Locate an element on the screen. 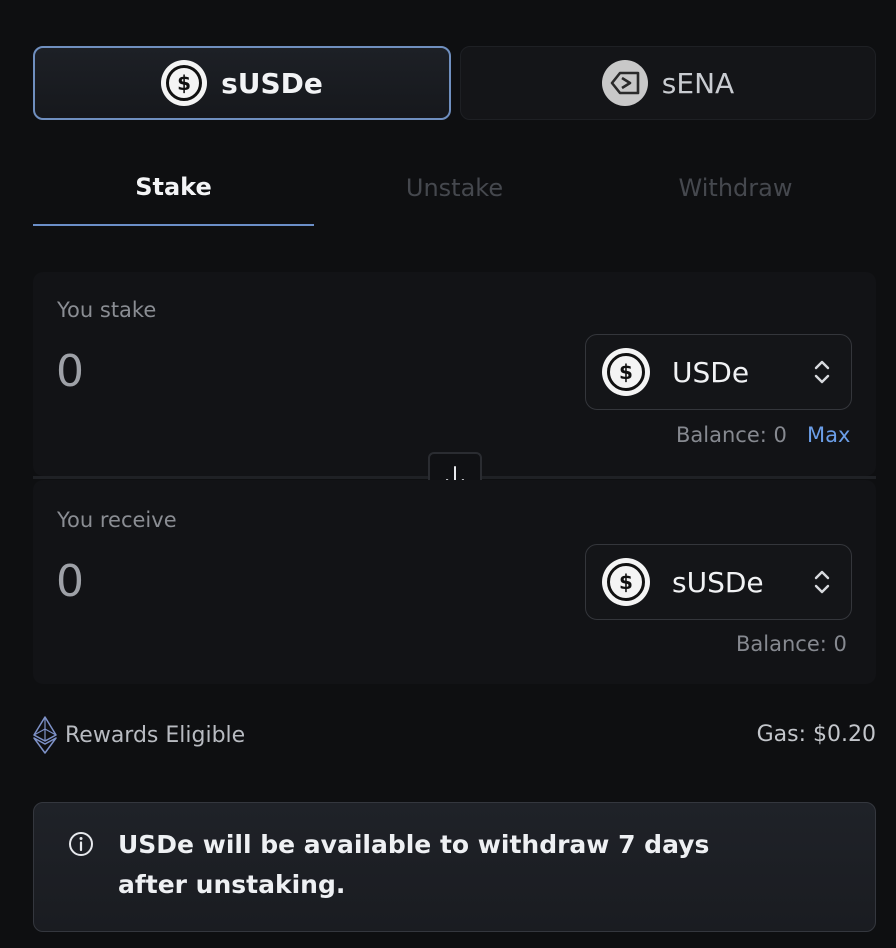 This screenshot has height=948, width=896. asset-tab-sena: sENA is located at coordinates (668, 83).